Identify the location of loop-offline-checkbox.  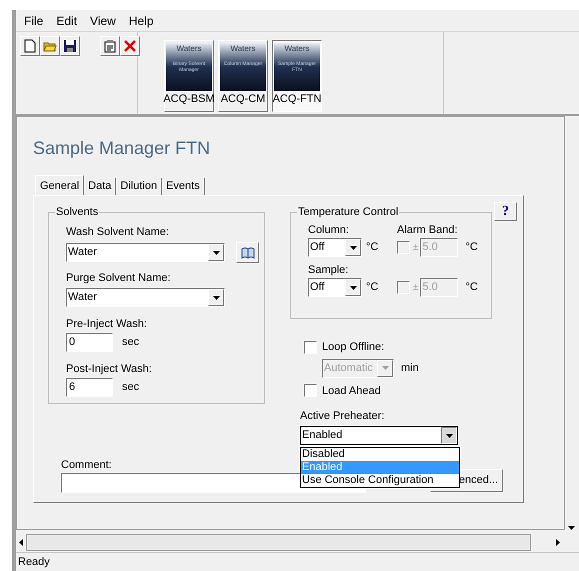
(310, 347).